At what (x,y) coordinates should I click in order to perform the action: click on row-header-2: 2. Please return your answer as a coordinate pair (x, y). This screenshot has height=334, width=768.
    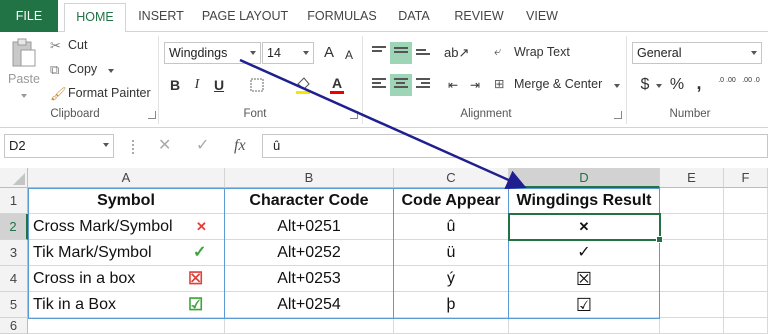
    Looking at the image, I should click on (14, 227).